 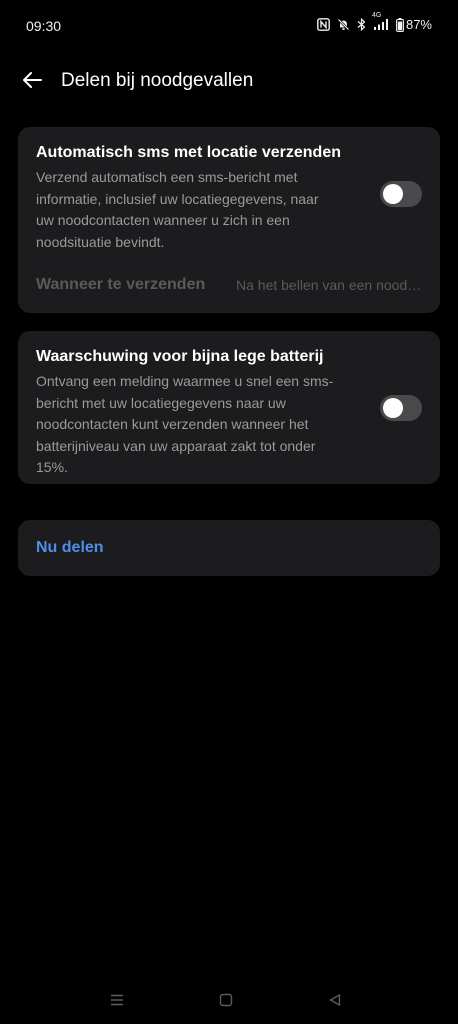 What do you see at coordinates (330, 285) in the screenshot?
I see `when-to-send-value: Na het bellen van een noodnummer` at bounding box center [330, 285].